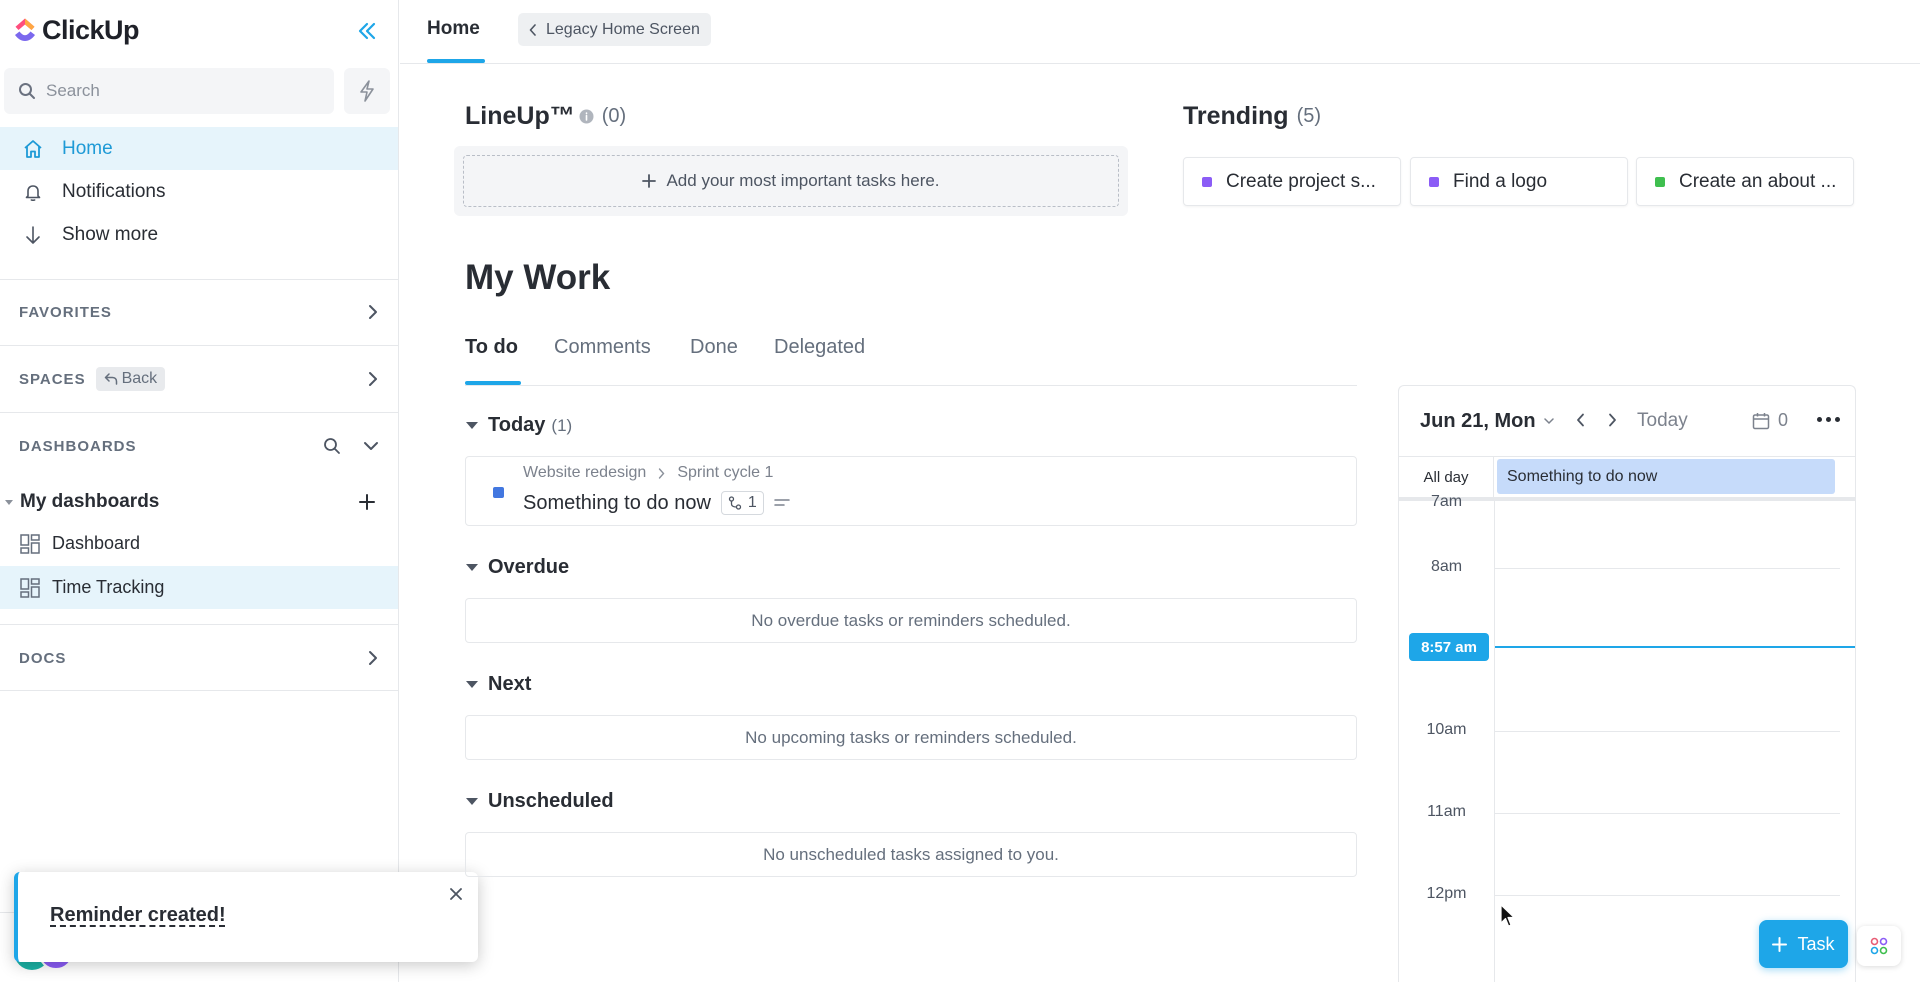 The width and height of the screenshot is (1920, 982). What do you see at coordinates (529, 567) in the screenshot?
I see `group-label: Overdue` at bounding box center [529, 567].